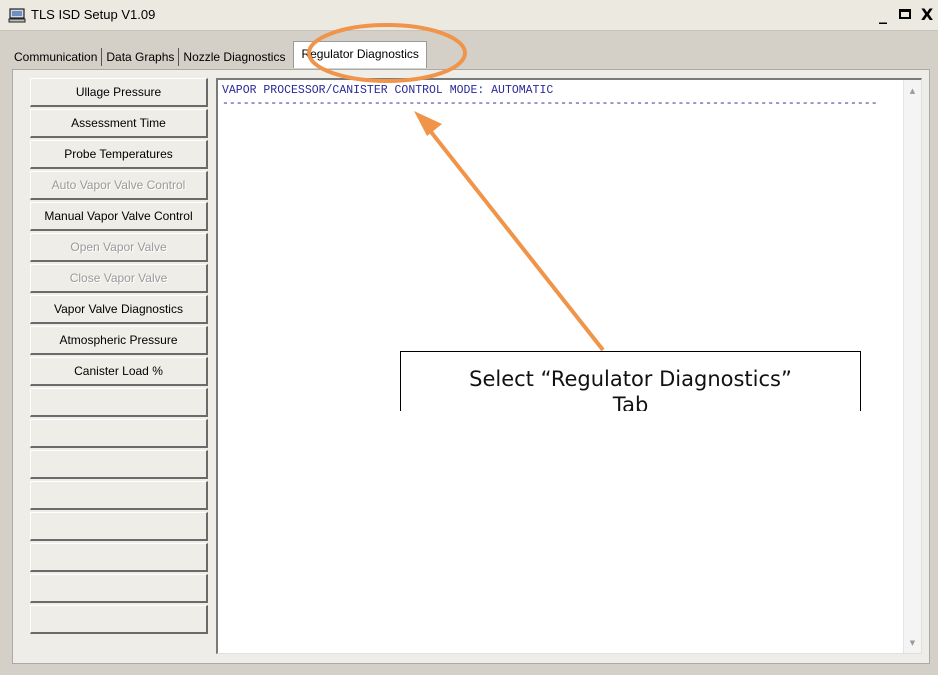  I want to click on button-auto-vapor-valve-control: Auto Vapor Valve Control, so click(119, 185).